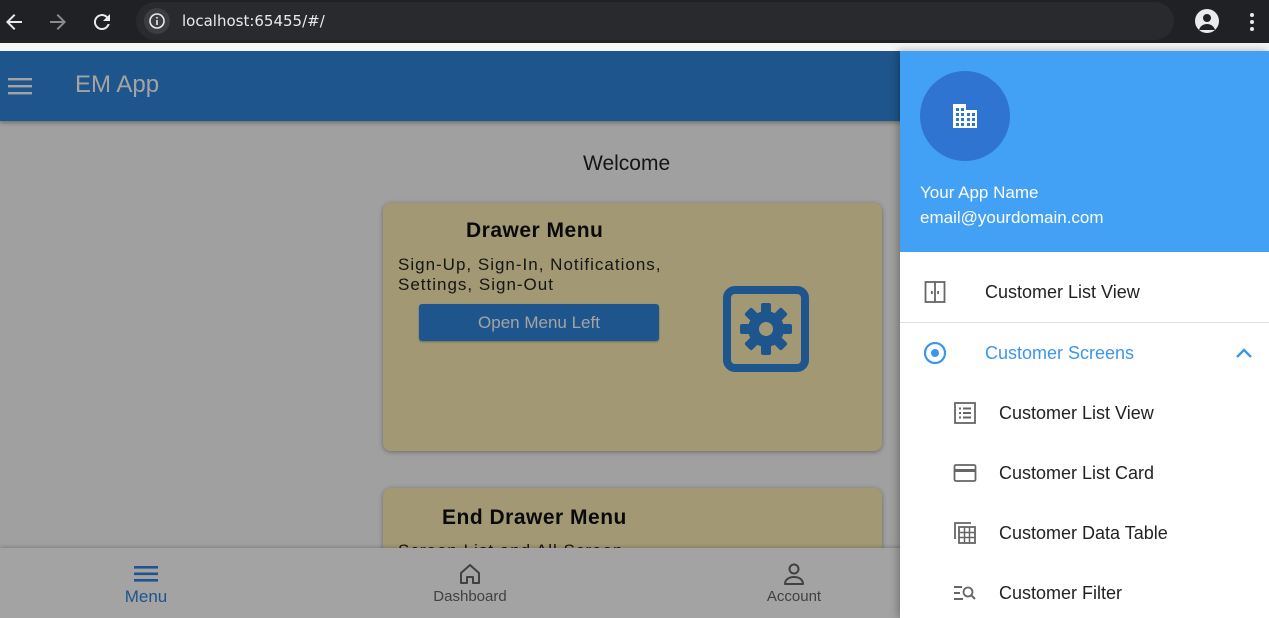  Describe the element at coordinates (935, 353) in the screenshot. I see `radio-target-icon` at that location.